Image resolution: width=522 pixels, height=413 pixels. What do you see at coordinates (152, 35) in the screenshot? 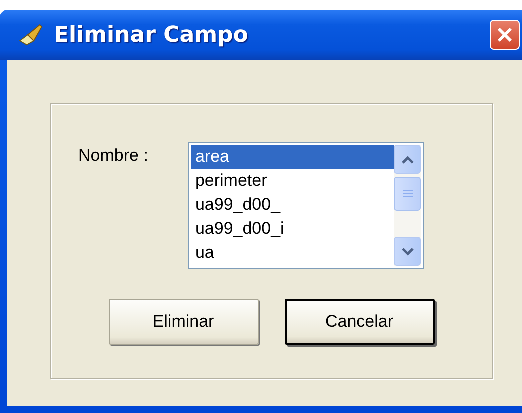
I see `window-title: Eliminar Campo` at bounding box center [152, 35].